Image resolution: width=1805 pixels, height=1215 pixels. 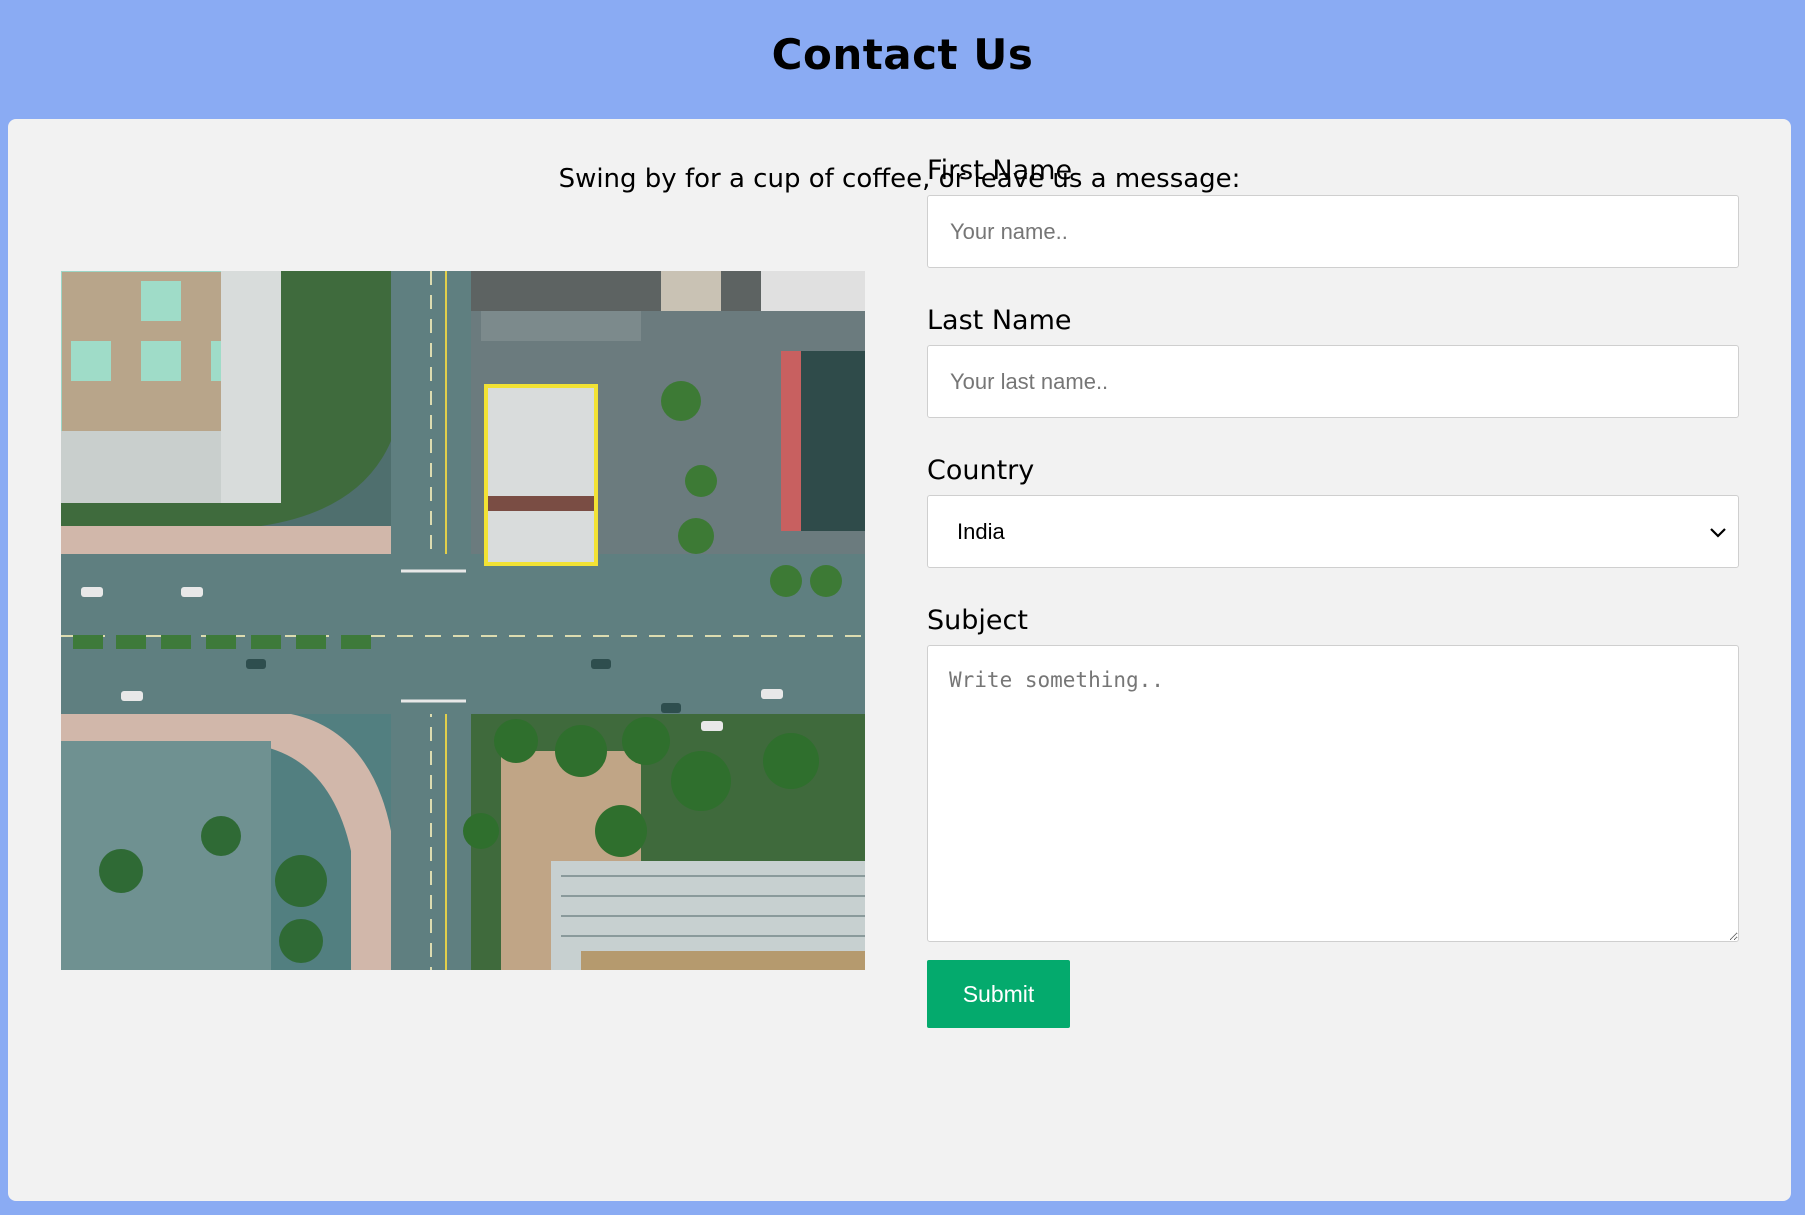 I want to click on country-selected-value: India, so click(x=981, y=531).